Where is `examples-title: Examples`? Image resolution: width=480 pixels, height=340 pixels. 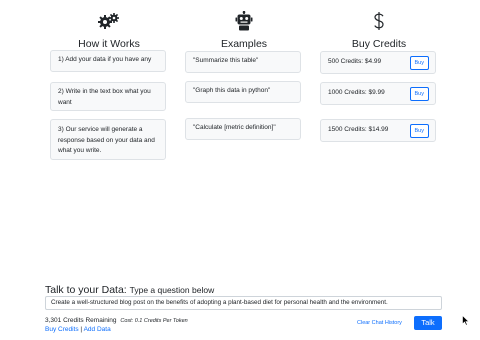 examples-title: Examples is located at coordinates (244, 44).